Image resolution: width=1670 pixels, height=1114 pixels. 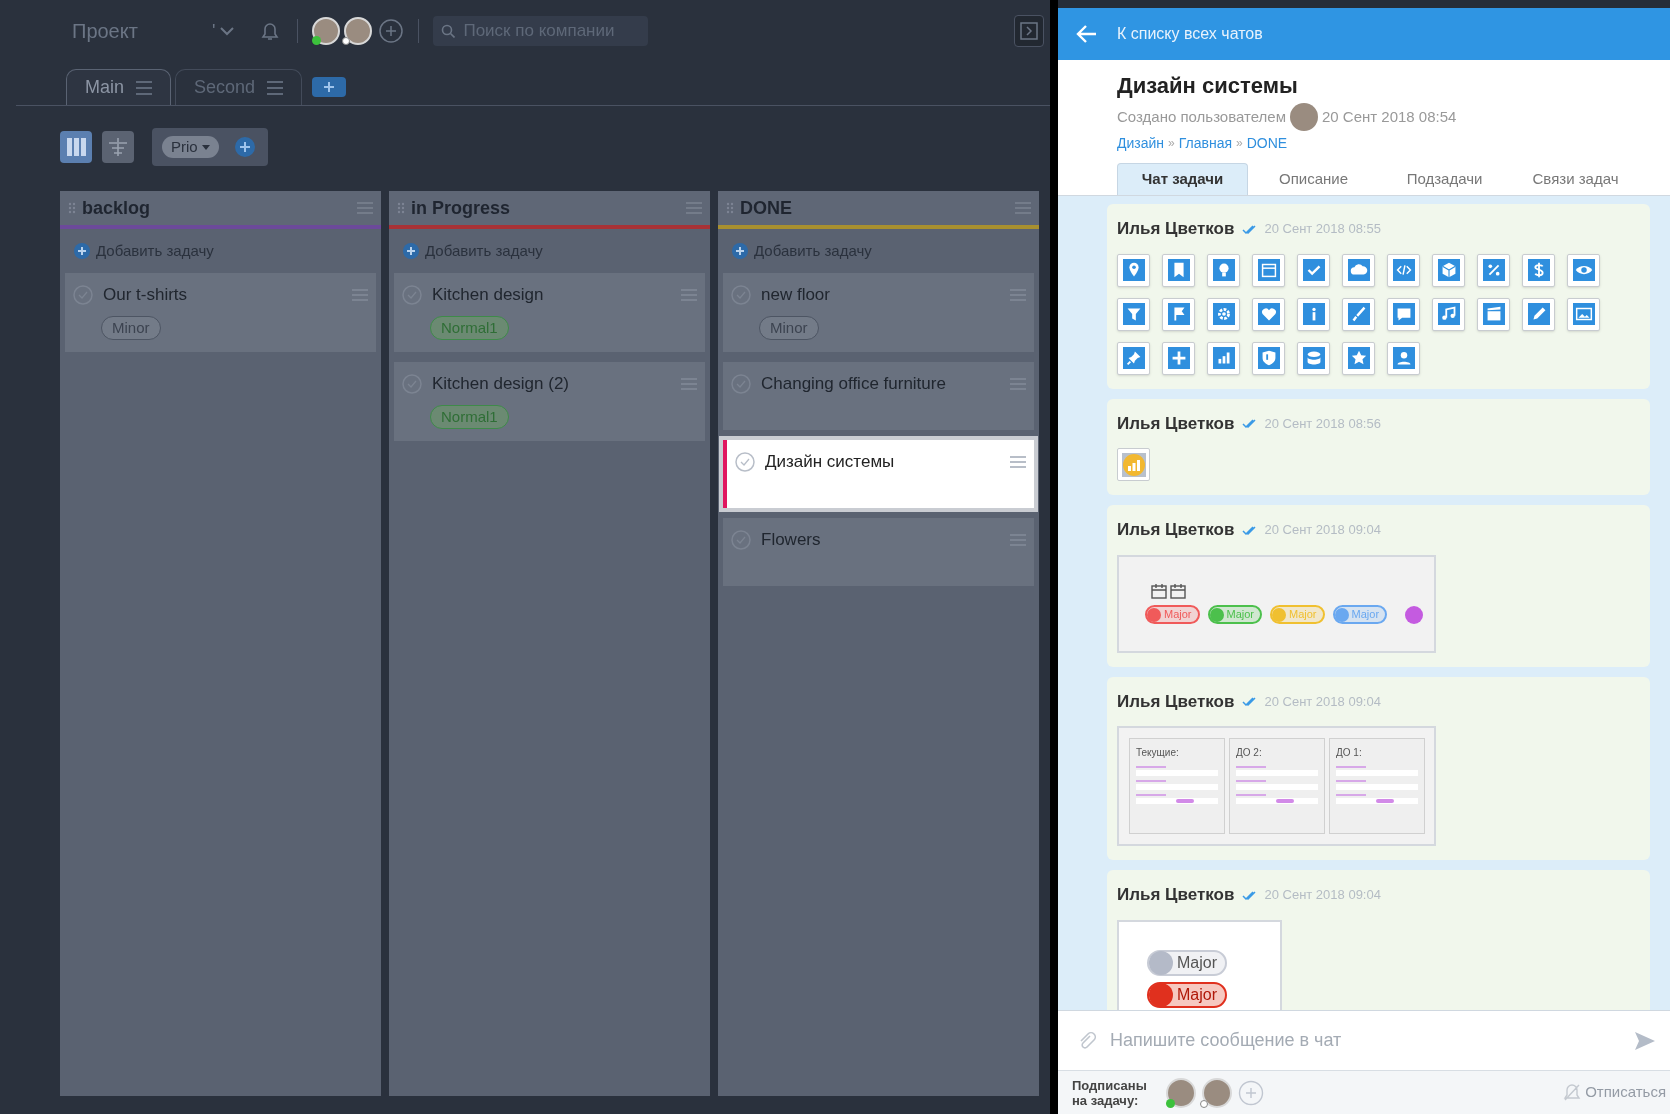 I want to click on panel-tab: Связи задач, so click(x=1575, y=179).